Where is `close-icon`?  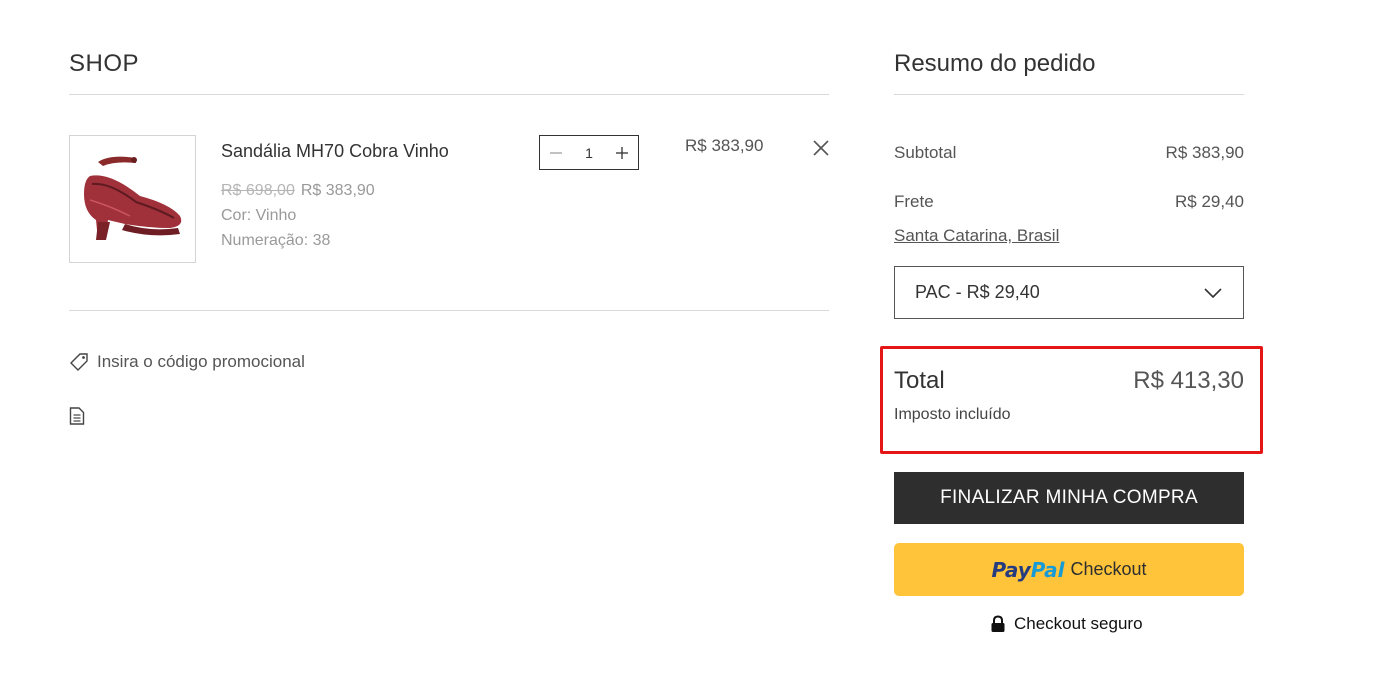 close-icon is located at coordinates (821, 148).